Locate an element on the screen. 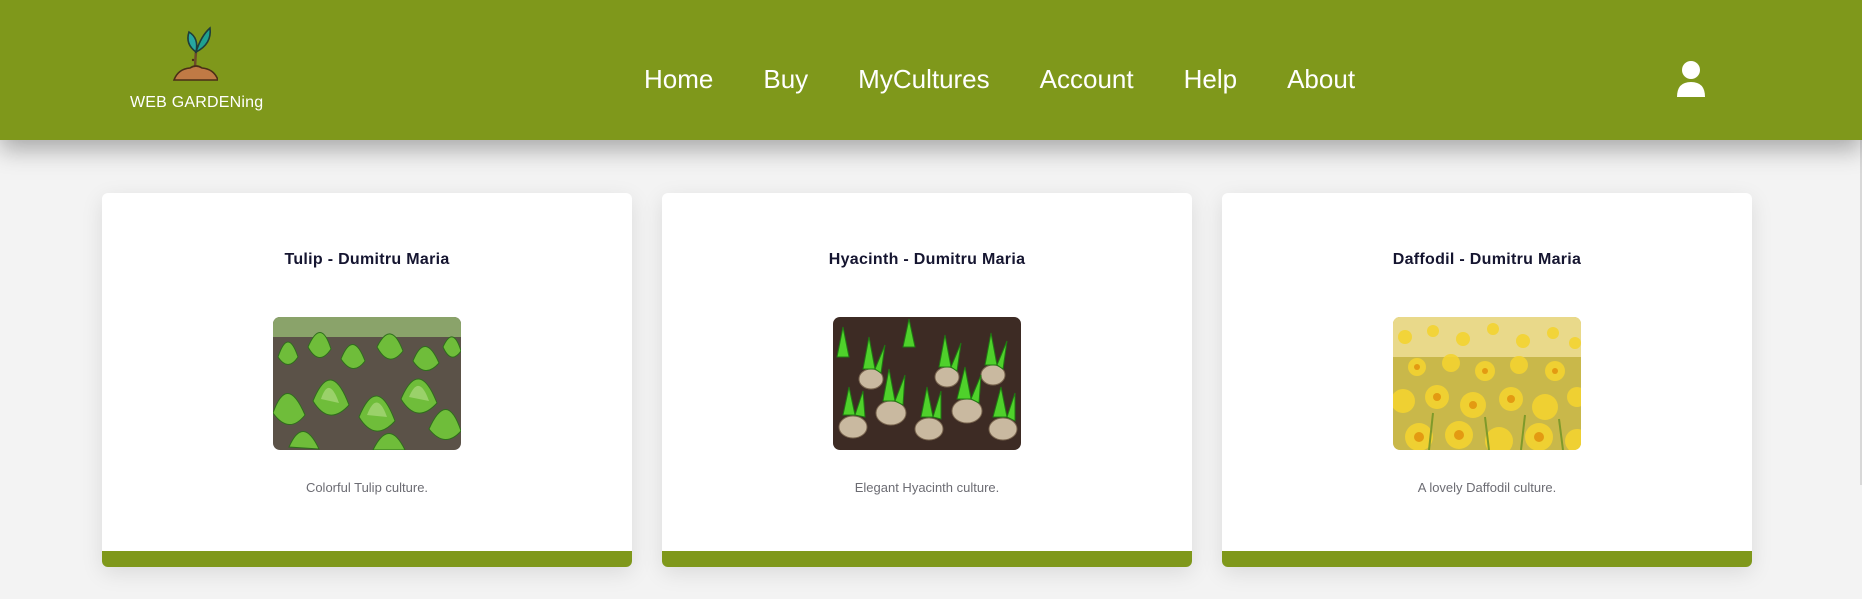  daffodil-field-photo is located at coordinates (1487, 383).